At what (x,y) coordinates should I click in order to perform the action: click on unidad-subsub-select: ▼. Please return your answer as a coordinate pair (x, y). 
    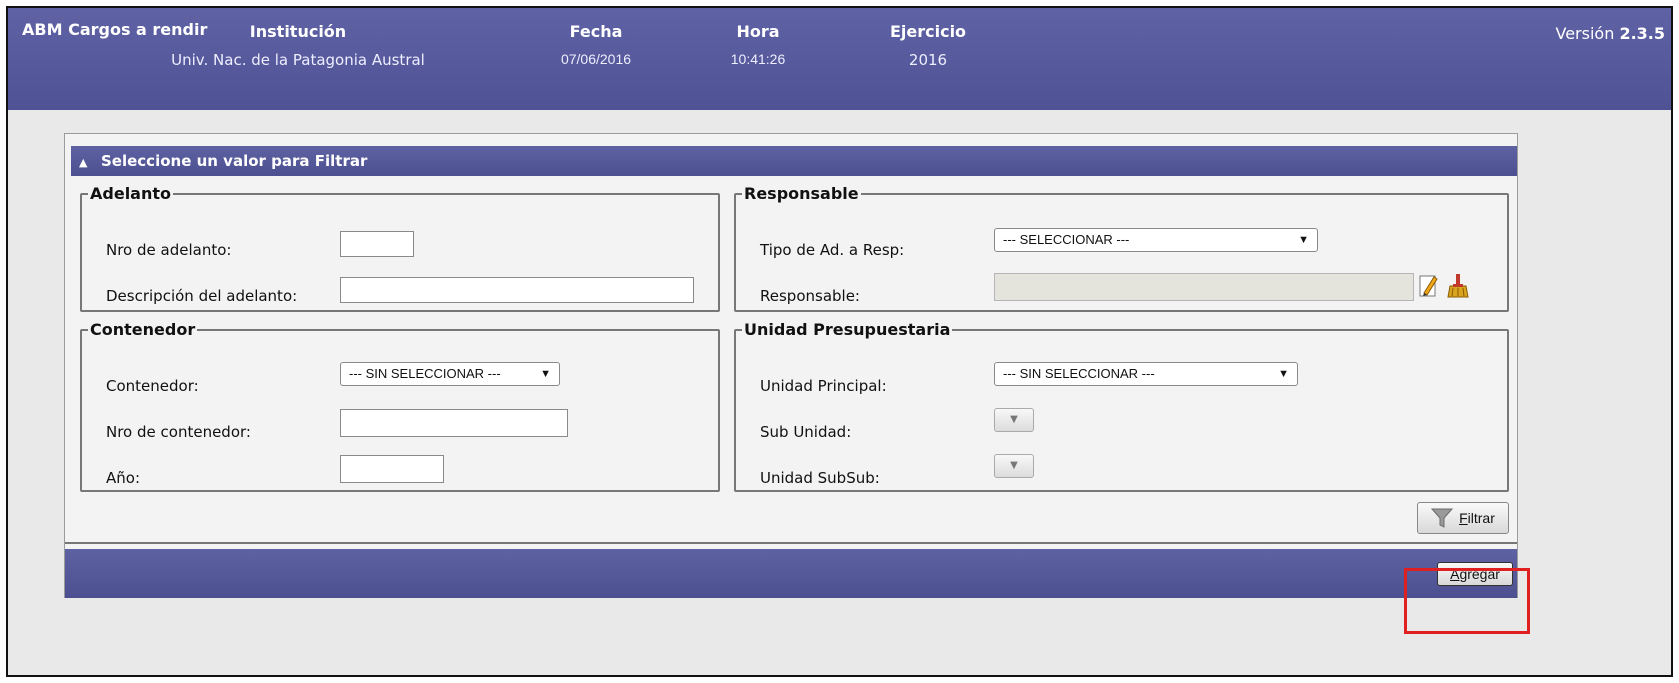
    Looking at the image, I should click on (1014, 466).